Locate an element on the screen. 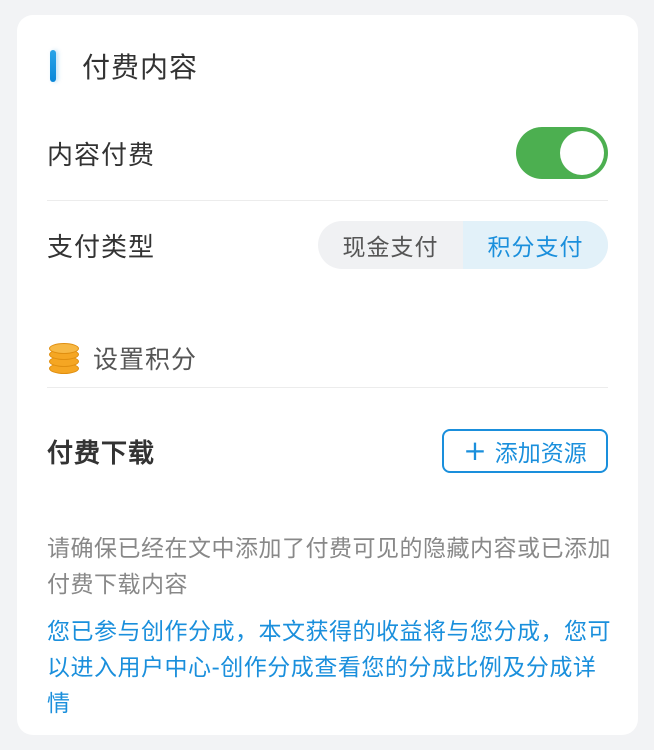 The width and height of the screenshot is (654, 750). content-fee-row: 内容付费 is located at coordinates (327, 153).